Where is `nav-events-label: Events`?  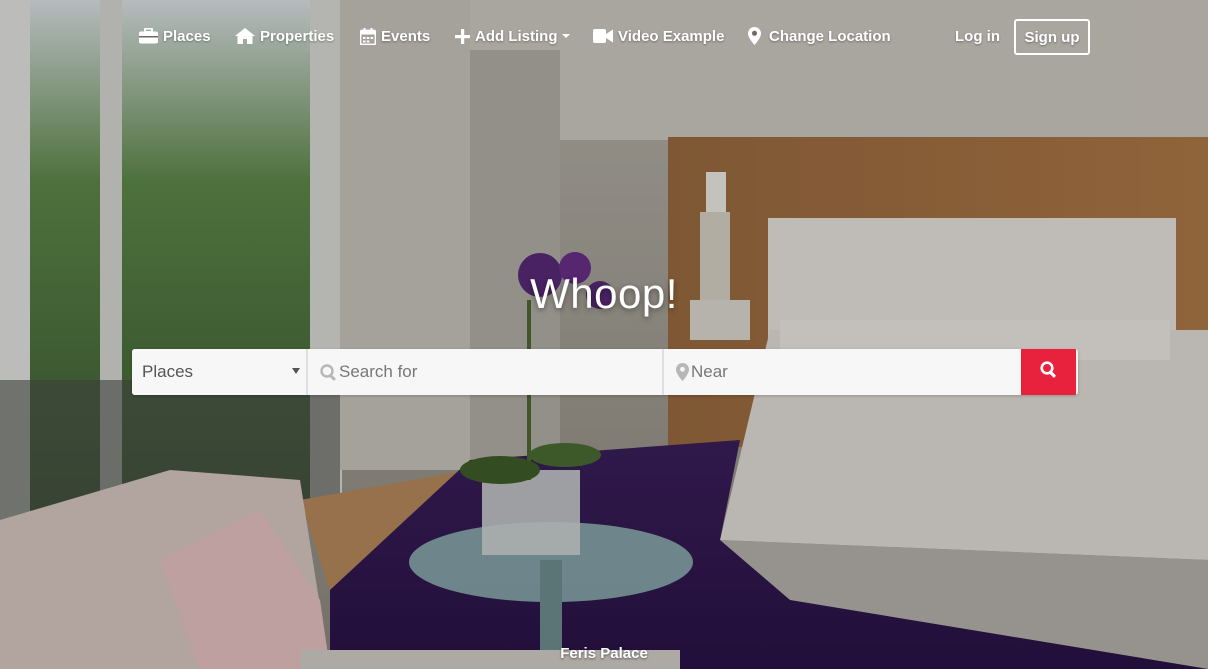 nav-events-label: Events is located at coordinates (406, 36).